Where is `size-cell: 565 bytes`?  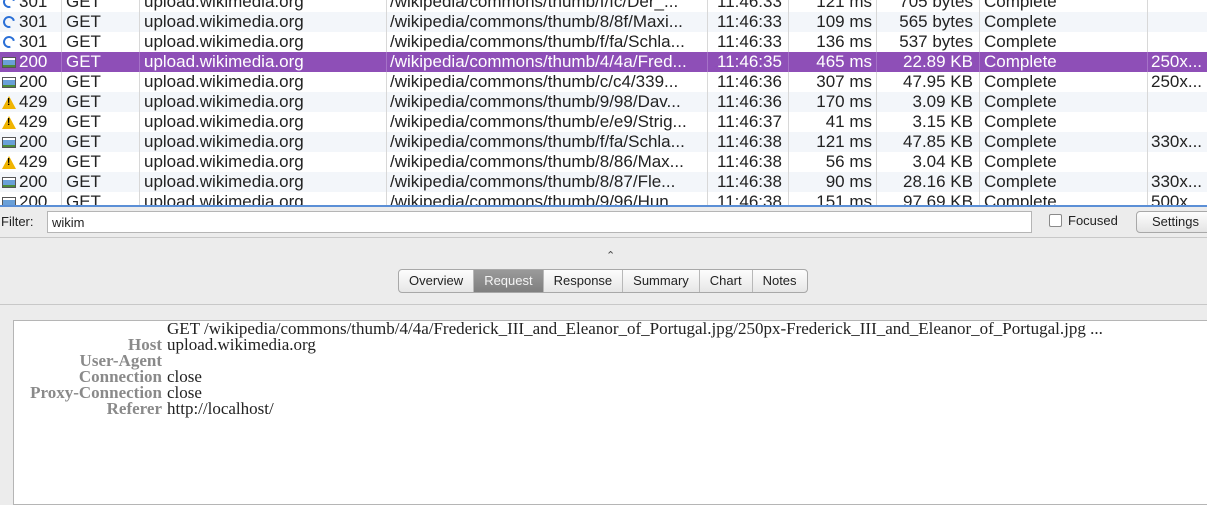 size-cell: 565 bytes is located at coordinates (928, 22).